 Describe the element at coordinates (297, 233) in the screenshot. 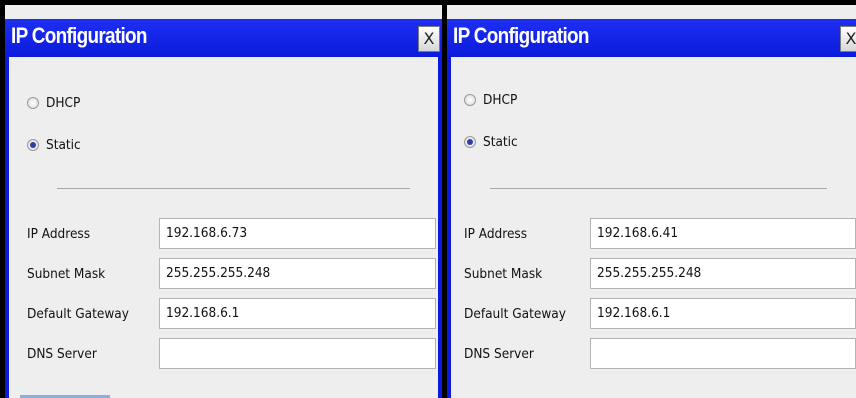

I see `ip-address-field: 192.168.6.73` at that location.